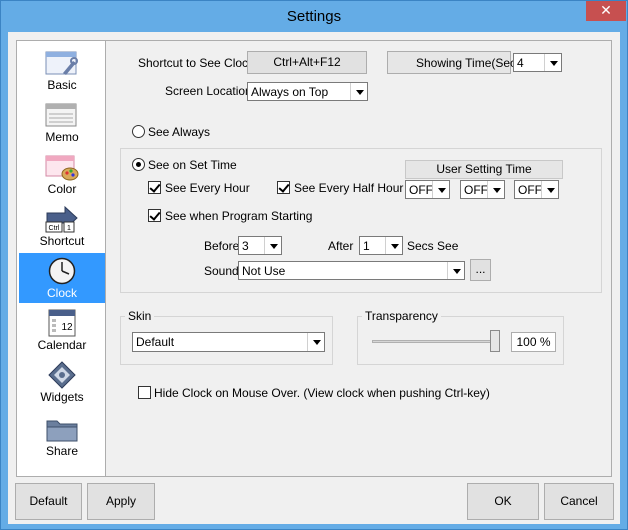 The height and width of the screenshot is (530, 628). What do you see at coordinates (221, 271) in the screenshot?
I see `sound-label: Sound` at bounding box center [221, 271].